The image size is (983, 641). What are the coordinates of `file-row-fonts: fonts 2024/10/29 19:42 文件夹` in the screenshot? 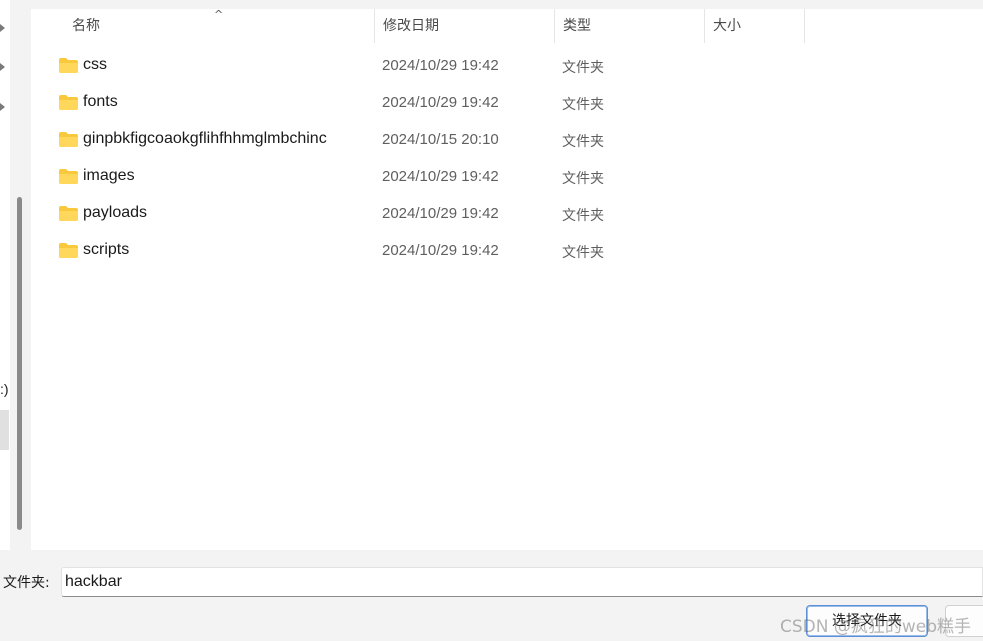 It's located at (507, 103).